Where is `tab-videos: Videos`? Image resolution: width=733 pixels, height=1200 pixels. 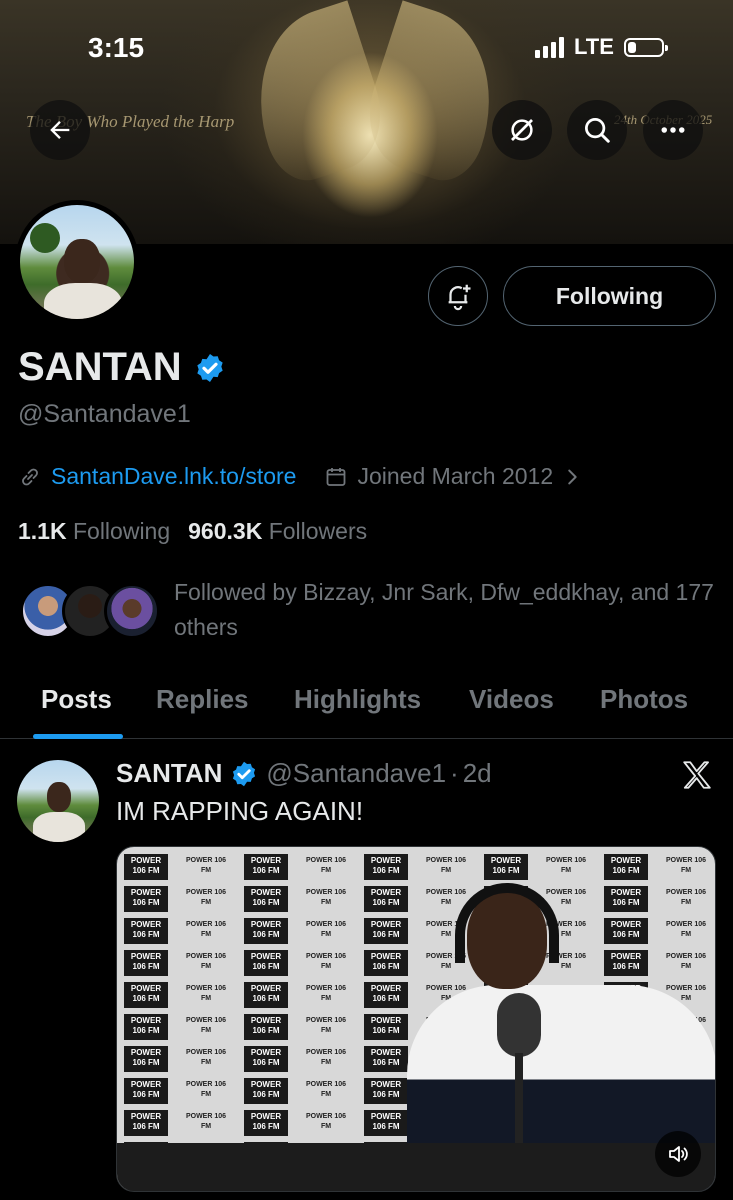 tab-videos: Videos is located at coordinates (511, 699).